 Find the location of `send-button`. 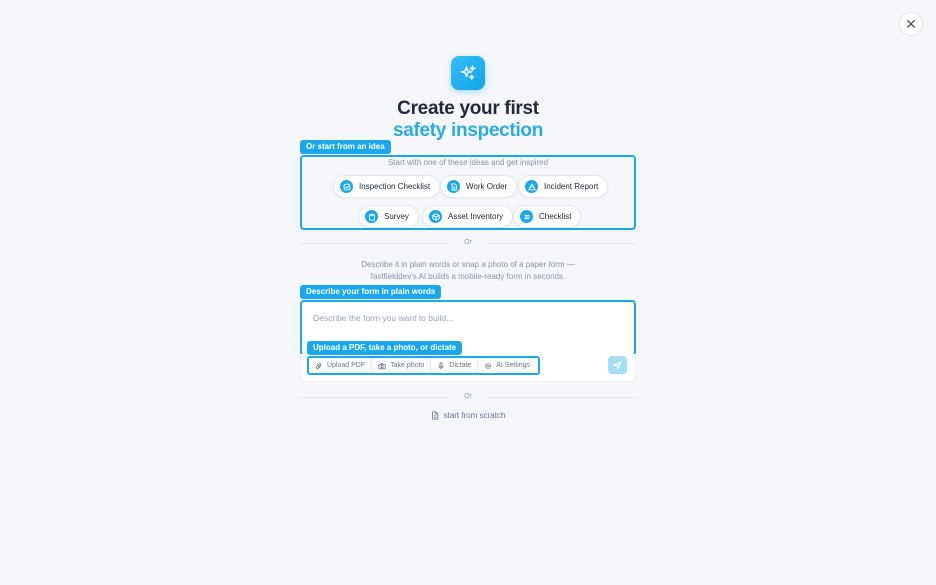

send-button is located at coordinates (617, 365).